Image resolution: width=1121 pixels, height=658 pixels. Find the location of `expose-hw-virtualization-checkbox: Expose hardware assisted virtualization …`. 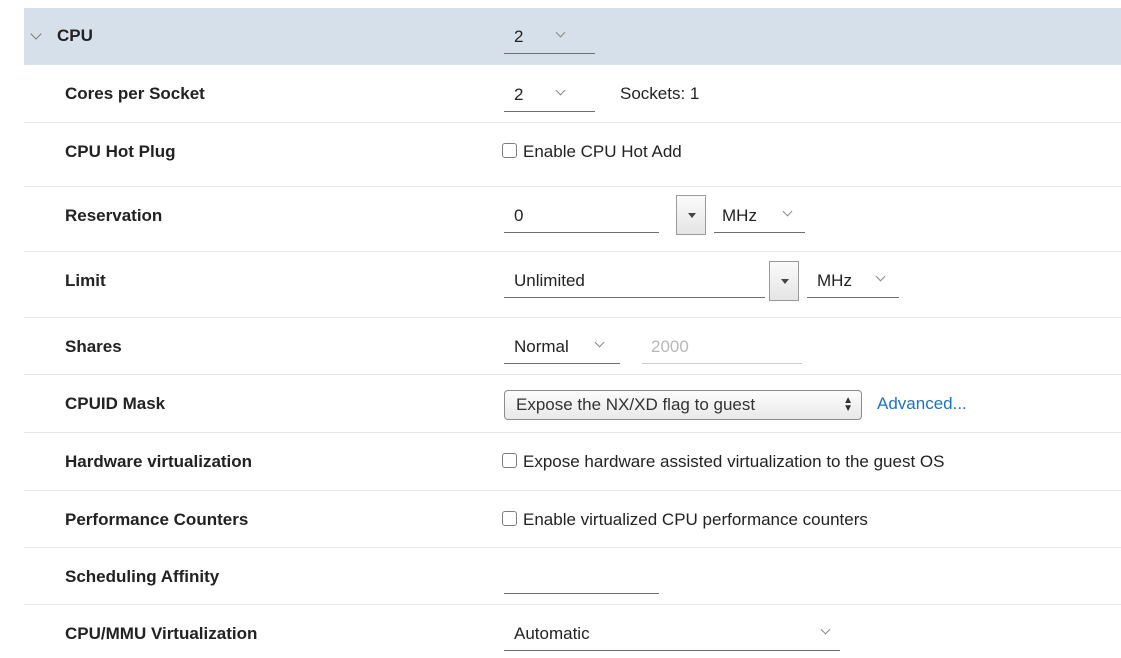

expose-hw-virtualization-checkbox: Expose hardware assisted virtualization … is located at coordinates (723, 462).